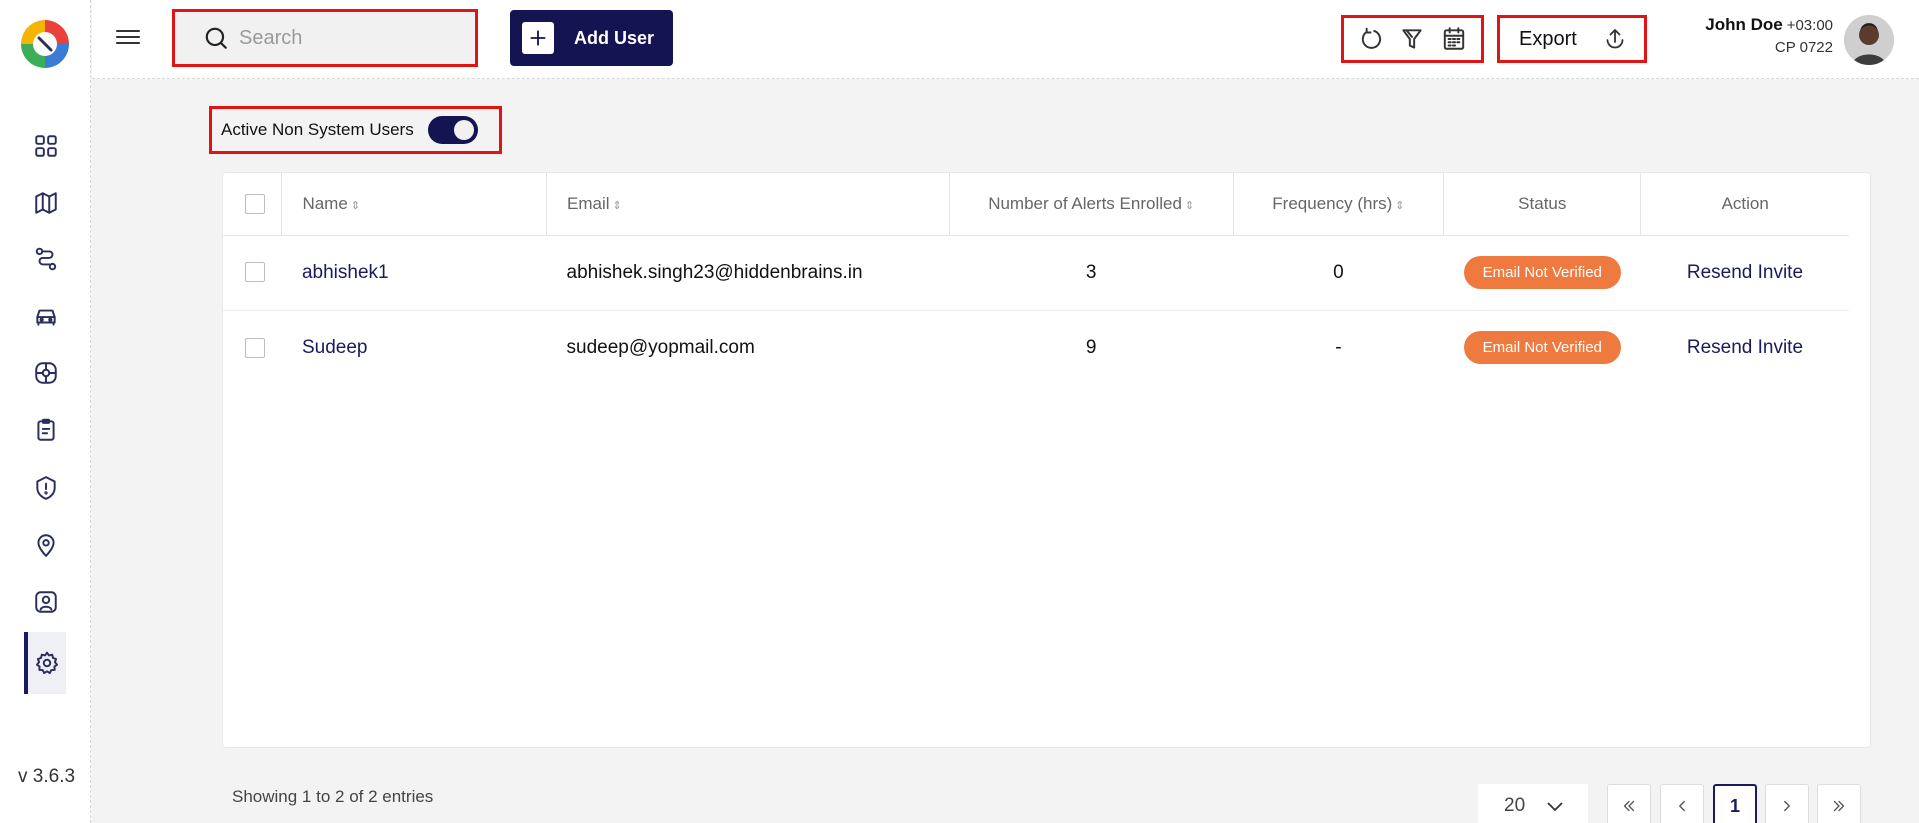  I want to click on refresh-icon, so click(1371, 38).